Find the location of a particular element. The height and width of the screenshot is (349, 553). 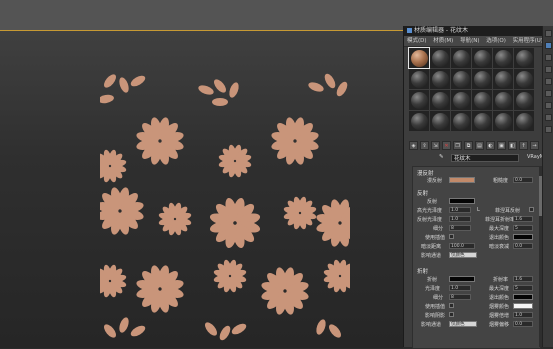

show-in-viewport-icon: ▣ is located at coordinates (501, 145).